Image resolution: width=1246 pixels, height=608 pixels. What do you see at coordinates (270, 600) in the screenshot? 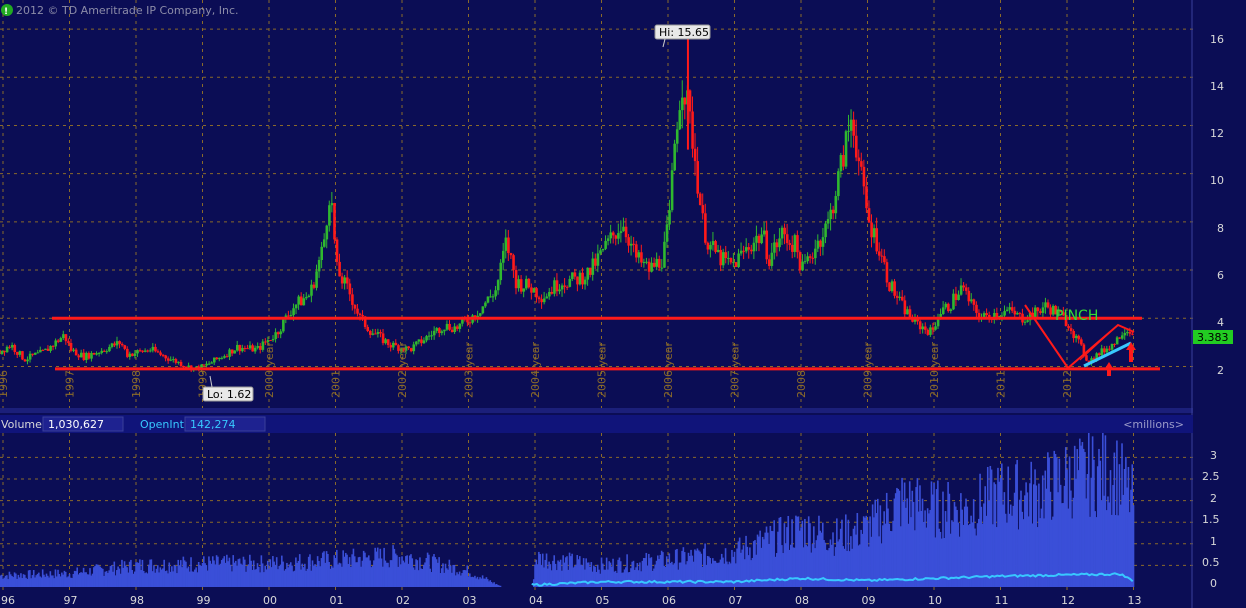
I see `x-axis-label: 00` at bounding box center [270, 600].